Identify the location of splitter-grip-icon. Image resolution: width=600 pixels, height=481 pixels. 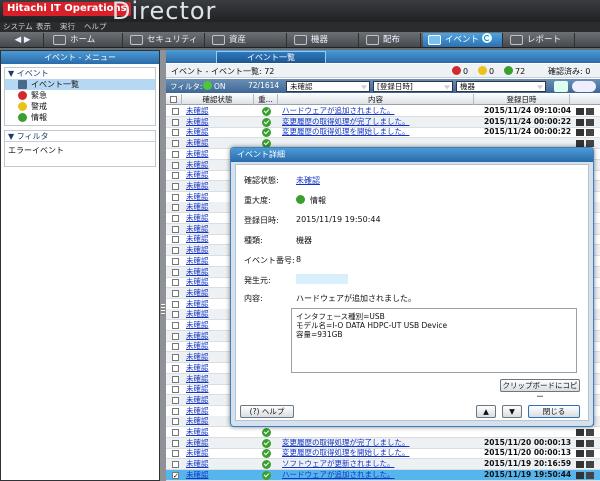
(163, 310).